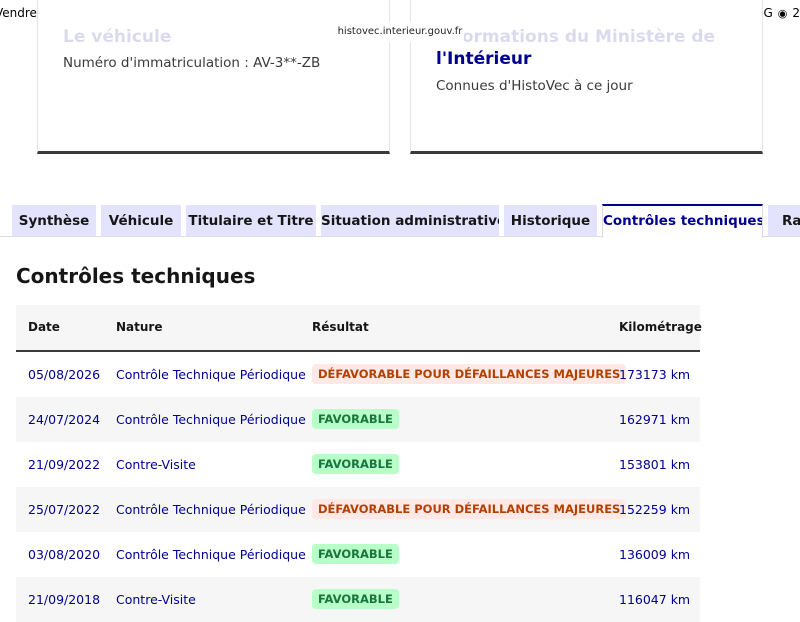 This screenshot has width=800, height=622. I want to click on row-mileage: 153801 km, so click(655, 464).